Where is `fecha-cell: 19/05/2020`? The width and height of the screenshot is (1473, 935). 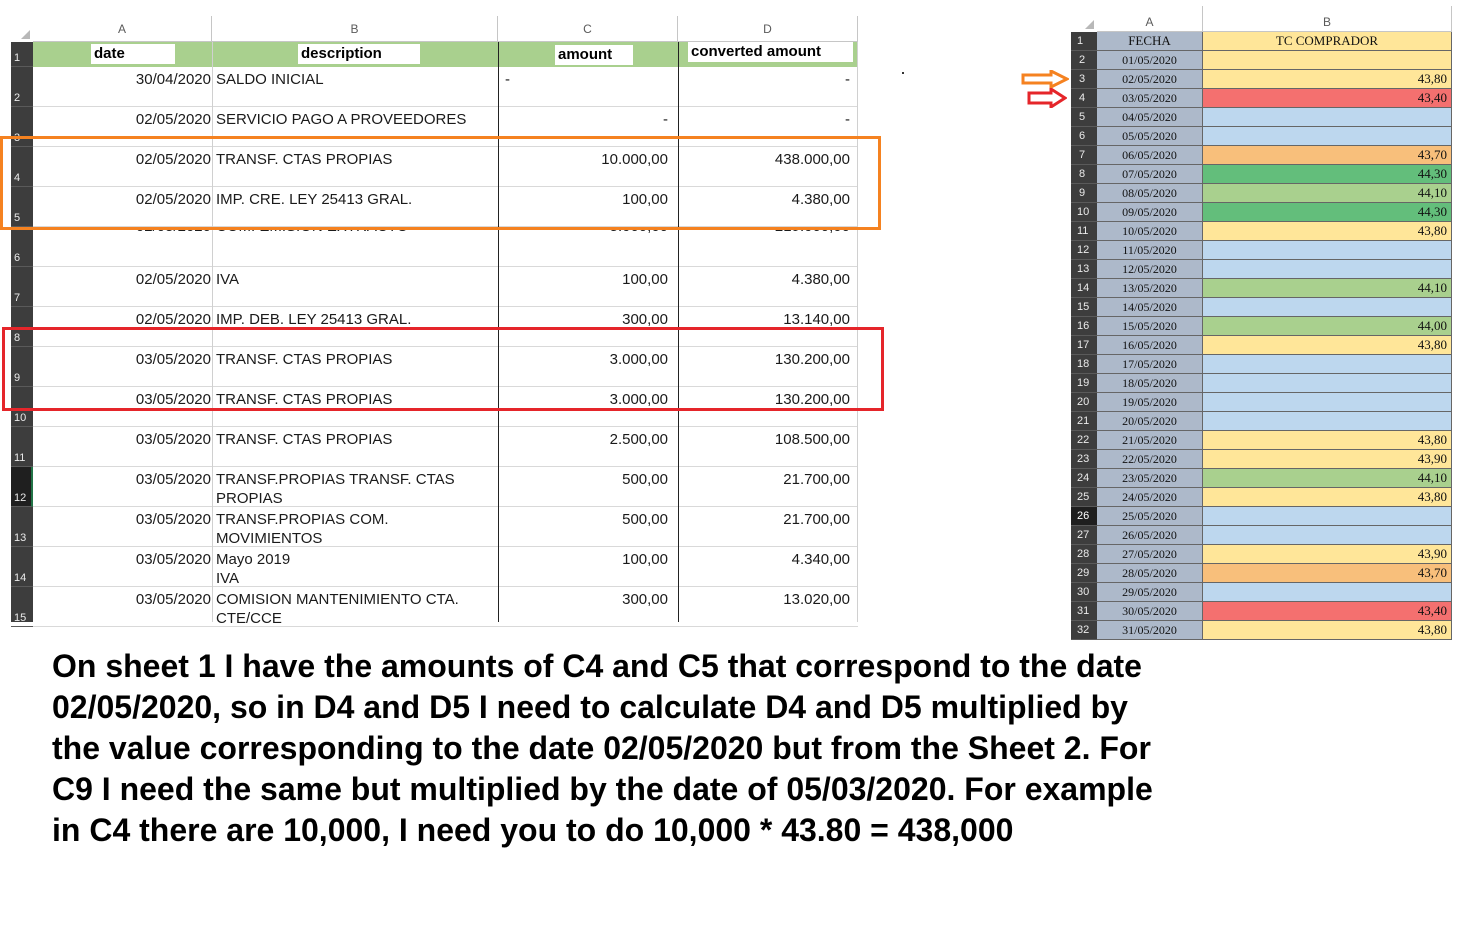
fecha-cell: 19/05/2020 is located at coordinates (1150, 402).